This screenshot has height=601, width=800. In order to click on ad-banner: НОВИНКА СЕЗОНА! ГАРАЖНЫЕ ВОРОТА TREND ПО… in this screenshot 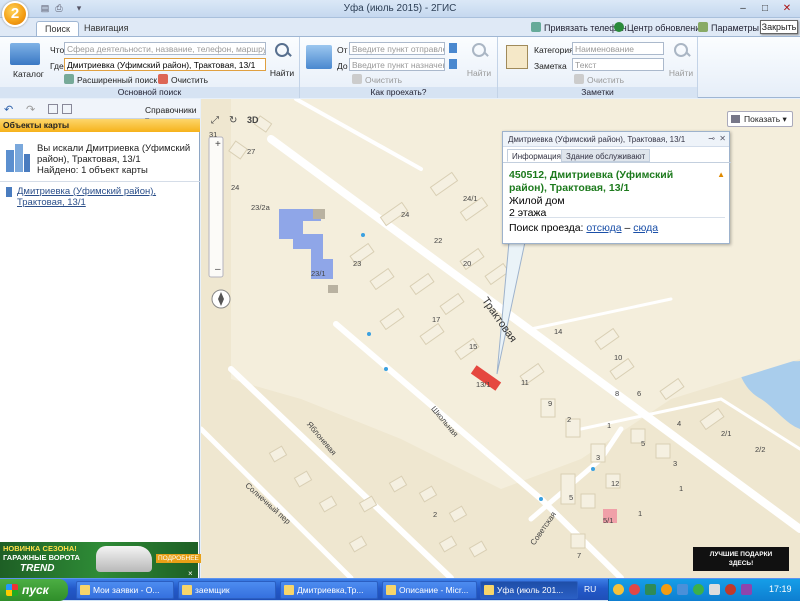, I will do `click(100, 560)`.